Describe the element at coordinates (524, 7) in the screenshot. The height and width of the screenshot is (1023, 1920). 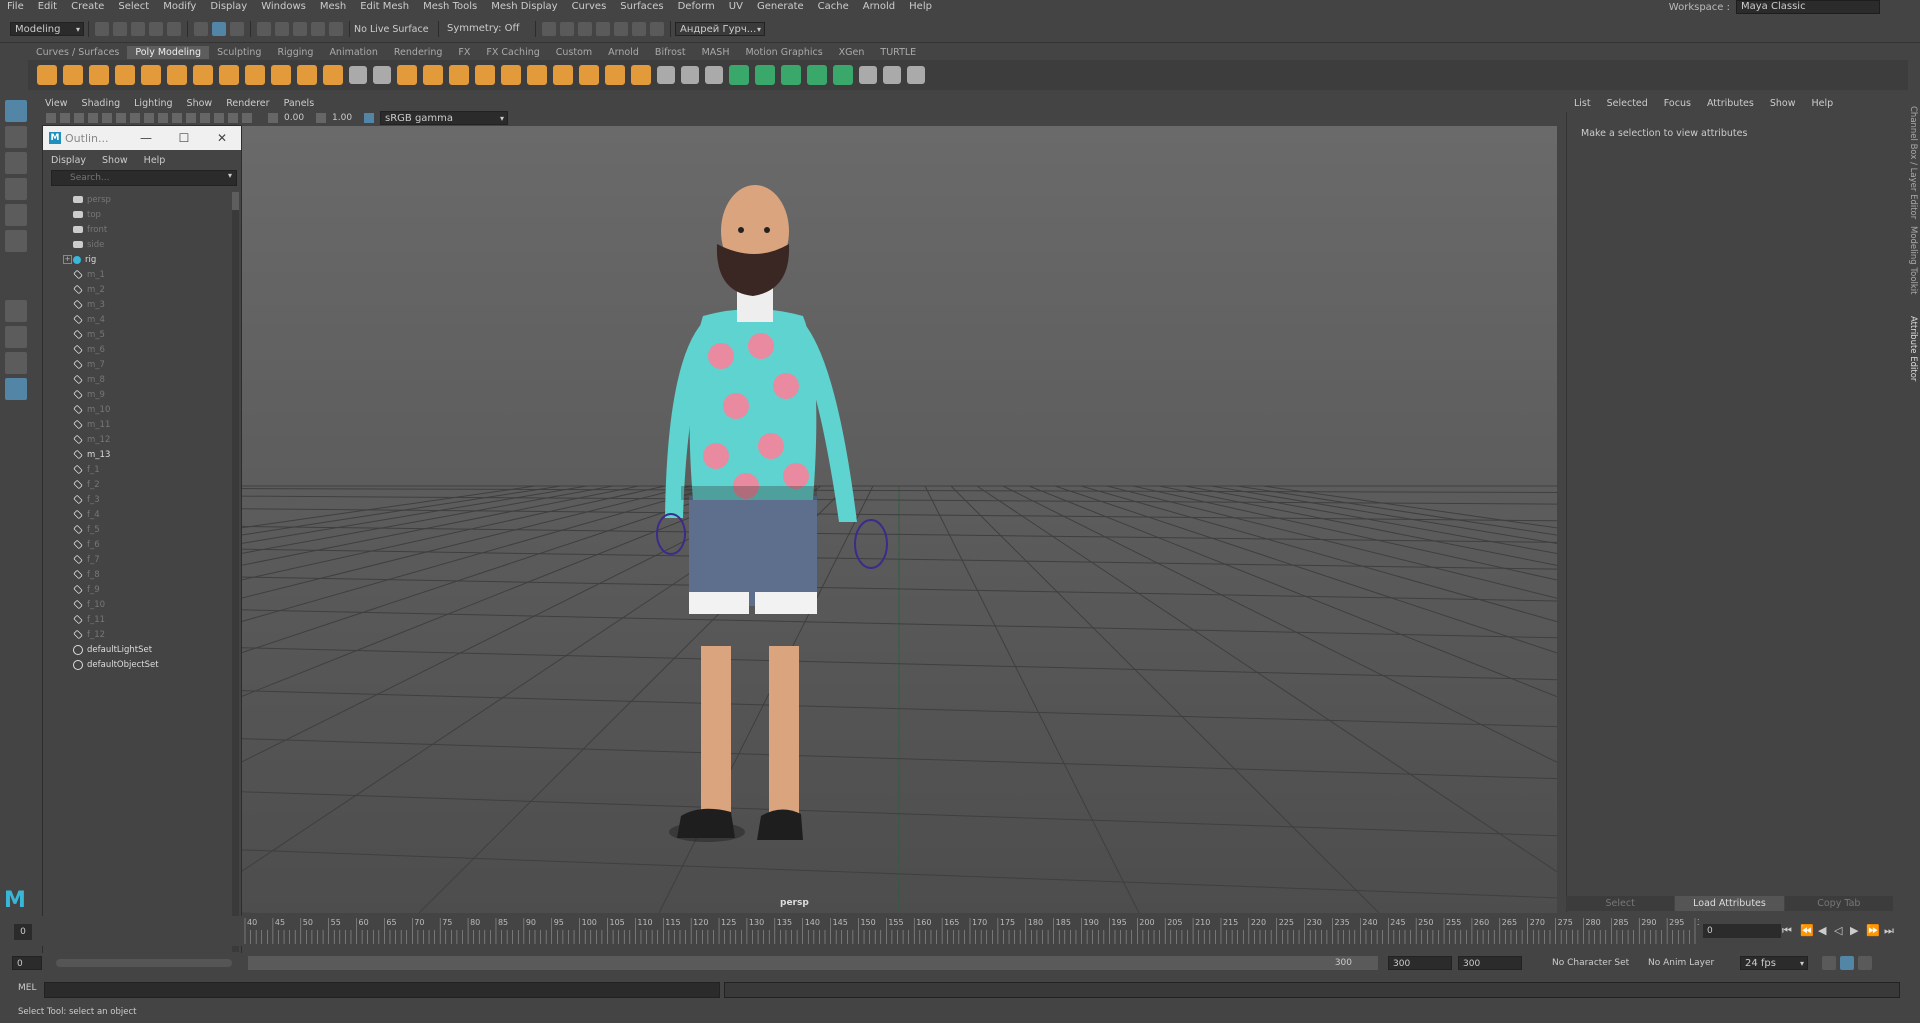
I see `menu-mesh-display: Mesh Display` at that location.